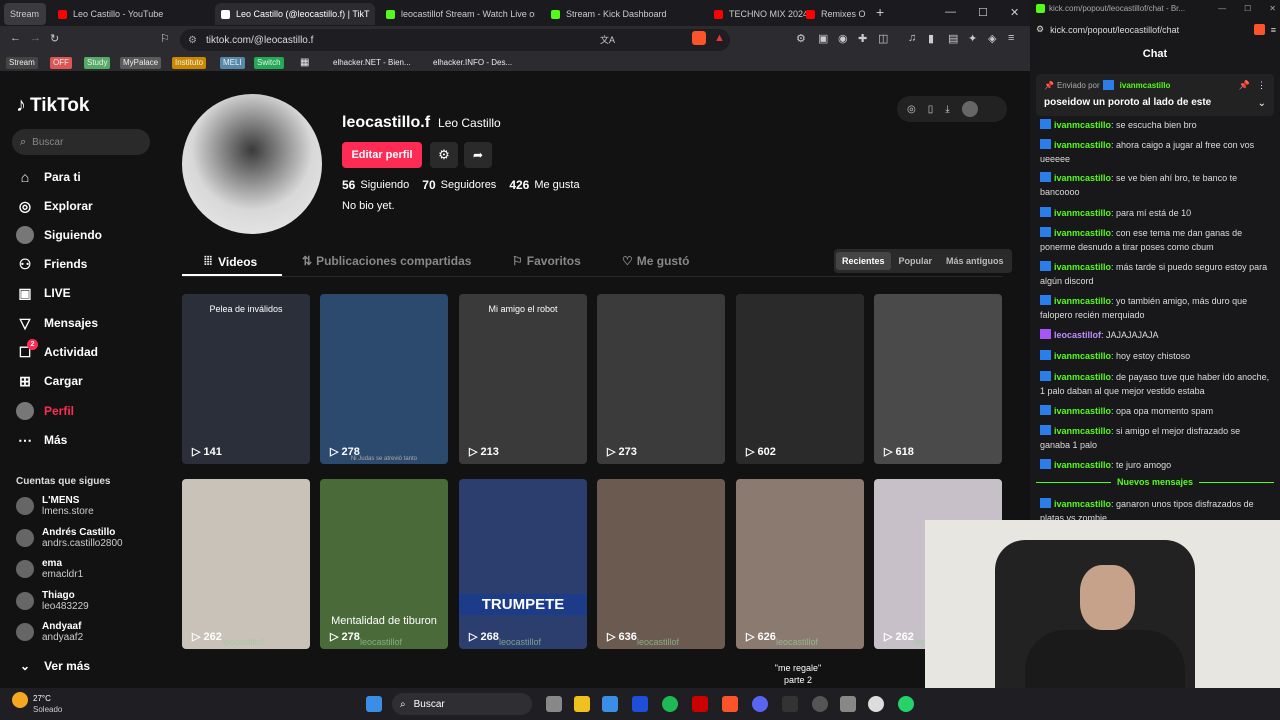 This screenshot has width=1280, height=720. Describe the element at coordinates (661, 564) in the screenshot. I see `video-thumbnail: ▷ 636 leocastillof` at that location.